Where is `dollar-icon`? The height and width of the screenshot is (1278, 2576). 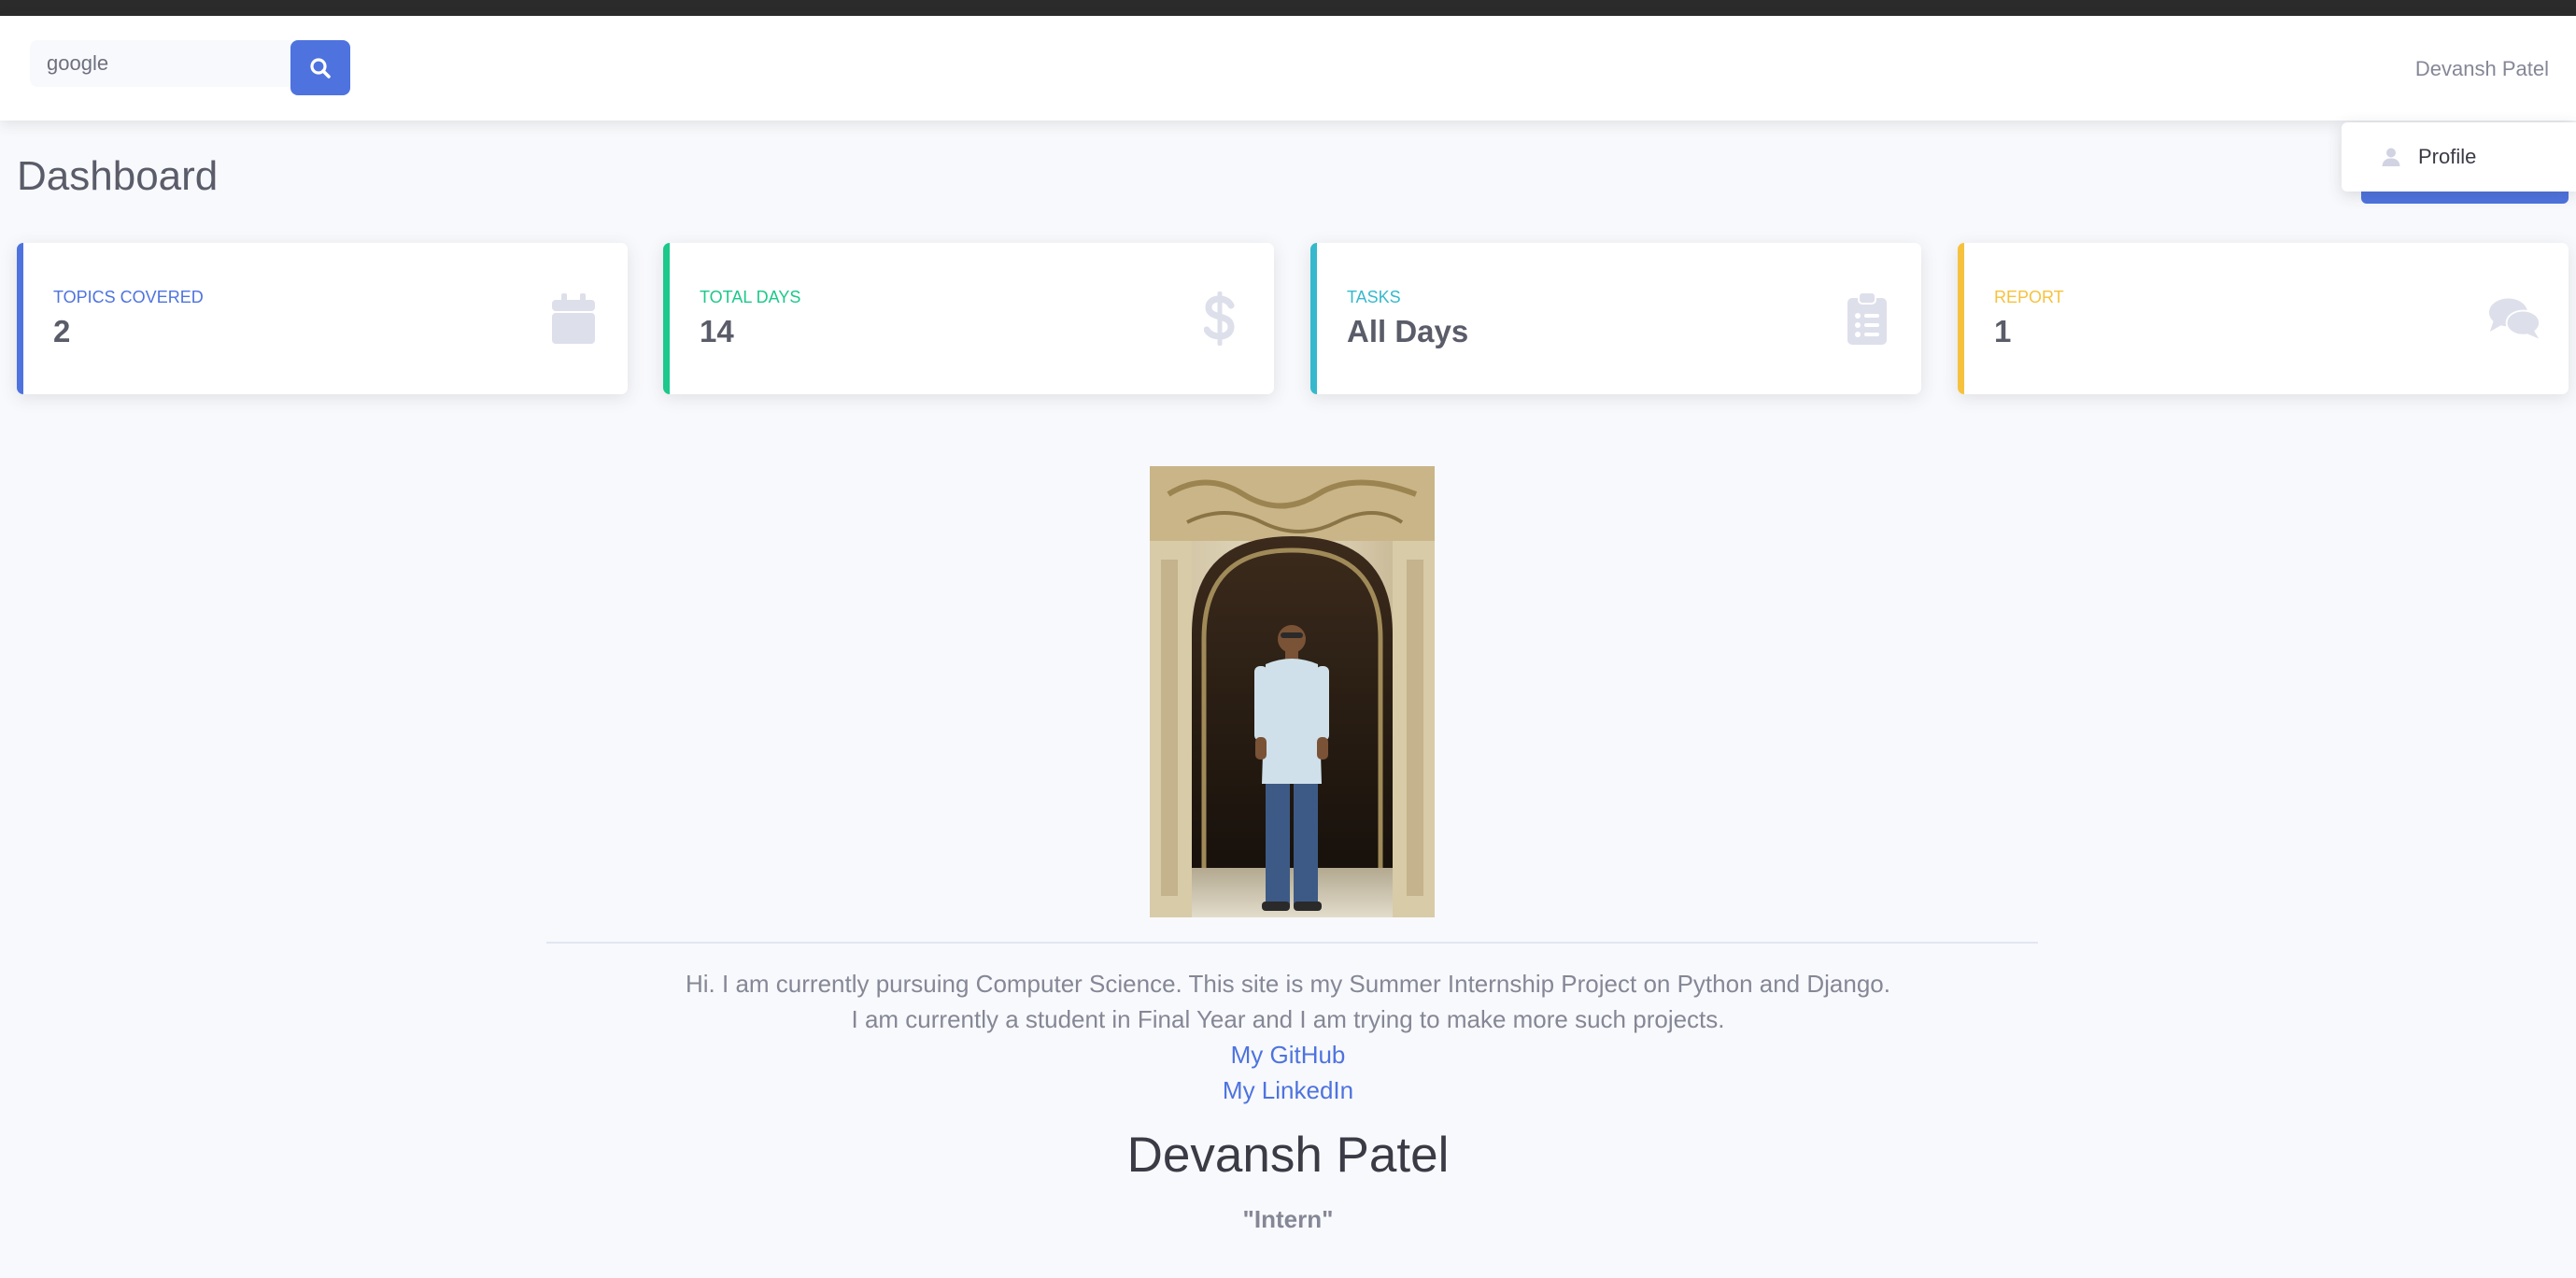 dollar-icon is located at coordinates (1220, 319).